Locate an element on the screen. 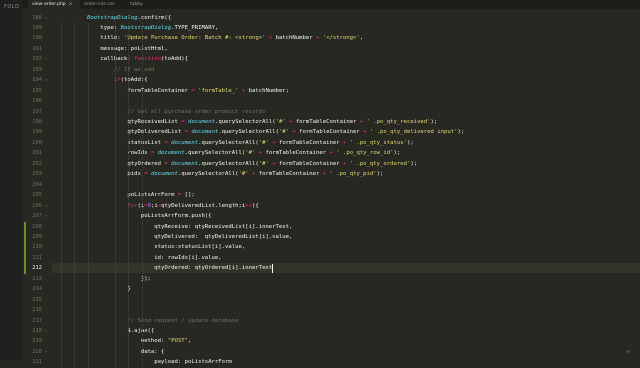 The width and height of the screenshot is (640, 368). line-number: 199 is located at coordinates (37, 132).